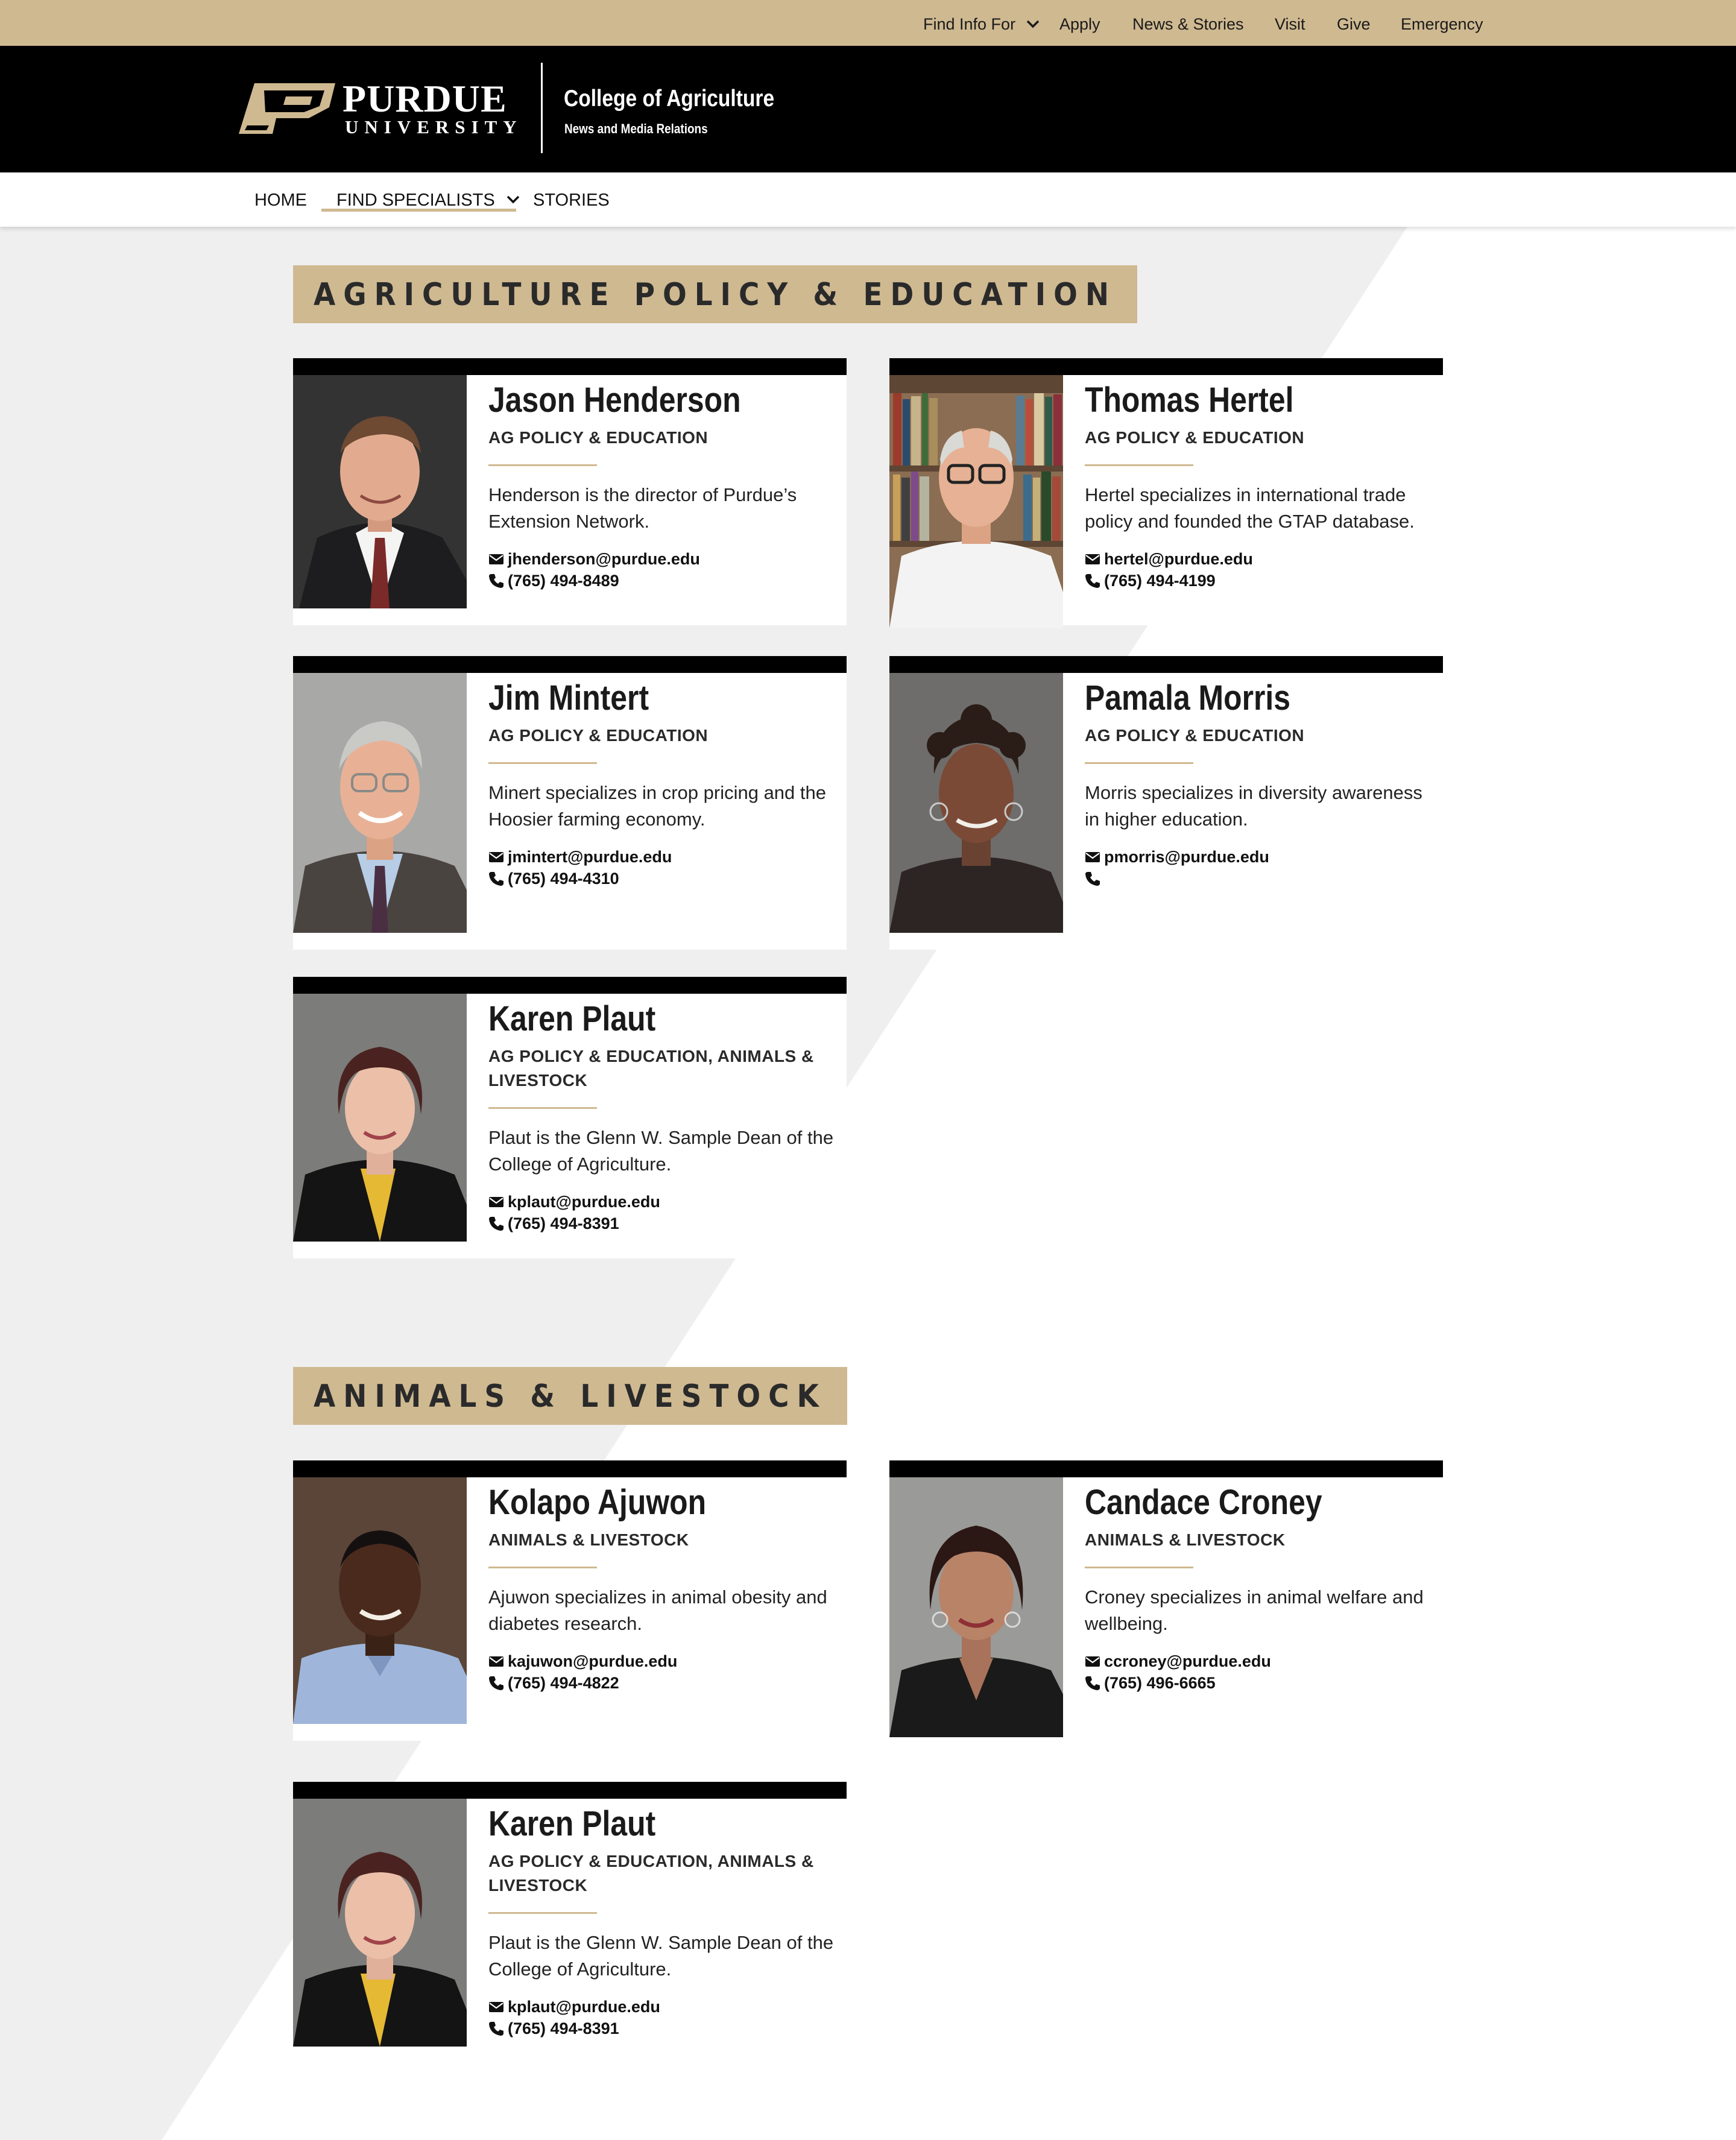 This screenshot has height=2140, width=1736. I want to click on purdue-p-logo, so click(287, 108).